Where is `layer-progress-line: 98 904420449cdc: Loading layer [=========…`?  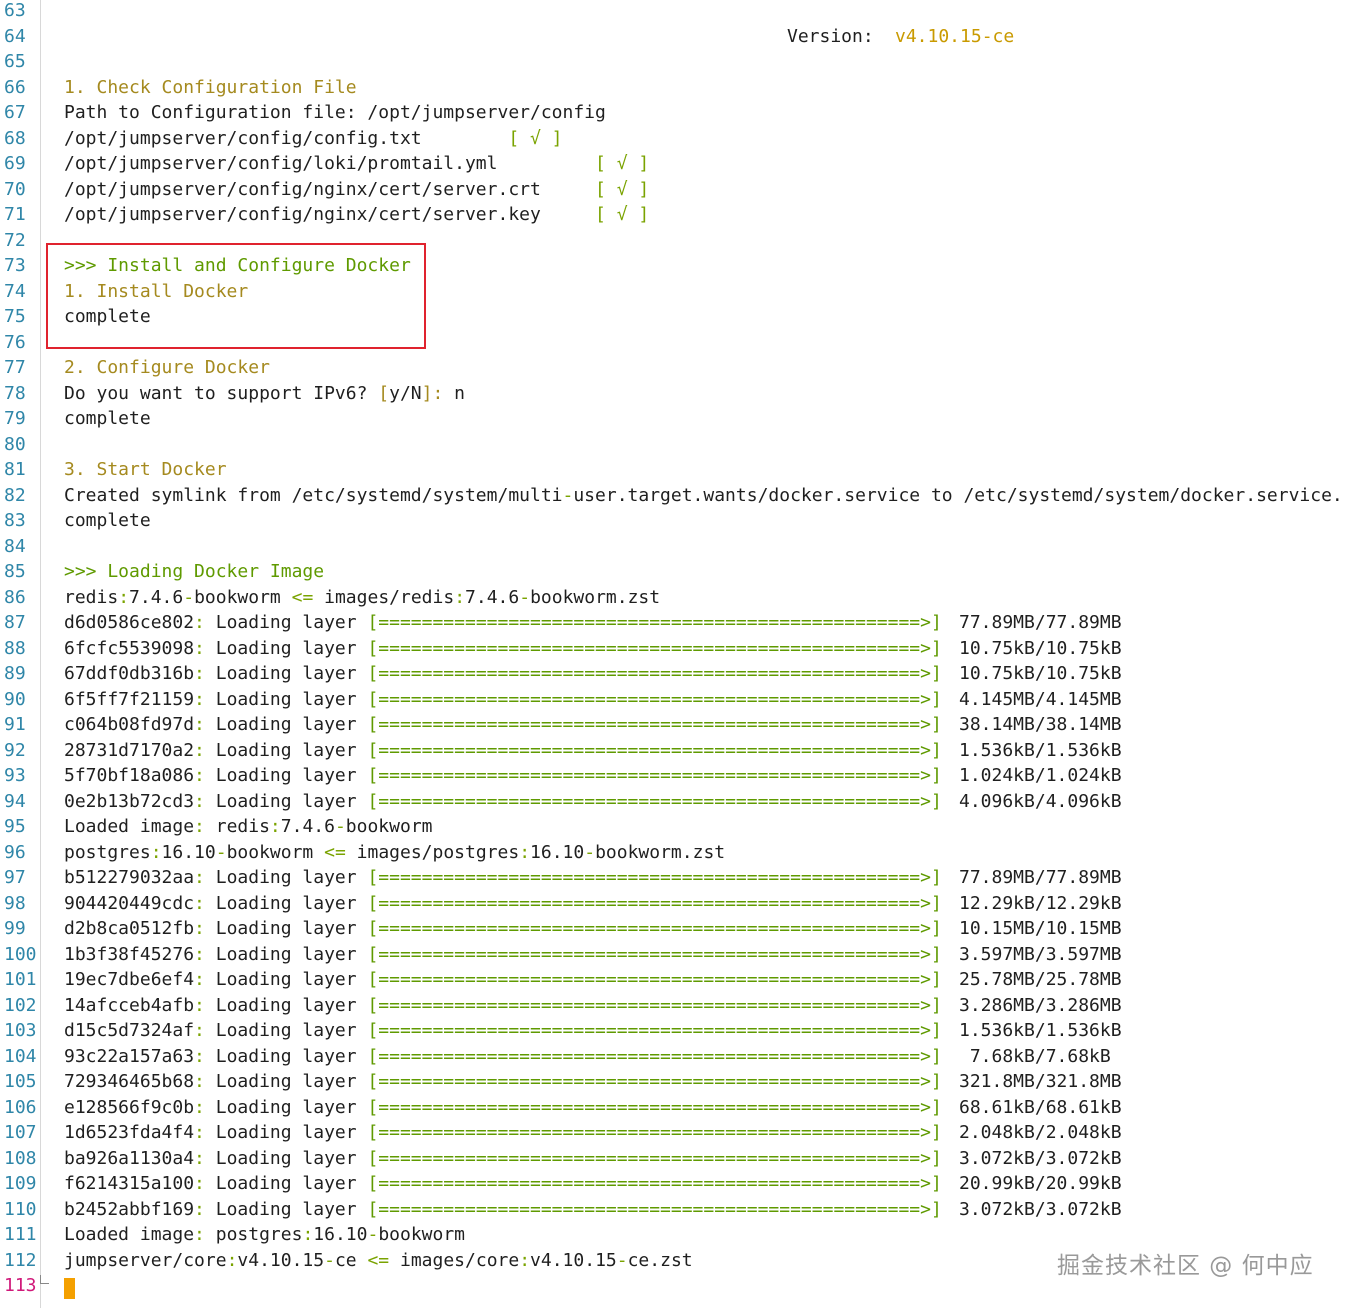
layer-progress-line: 98 904420449cdc: Loading layer [=========… is located at coordinates (675, 906).